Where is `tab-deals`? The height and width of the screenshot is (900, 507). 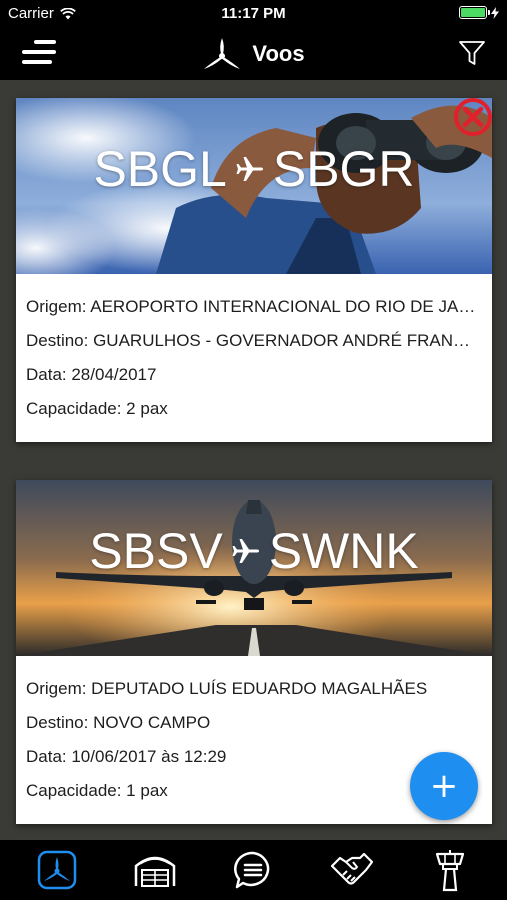
tab-deals is located at coordinates (352, 870).